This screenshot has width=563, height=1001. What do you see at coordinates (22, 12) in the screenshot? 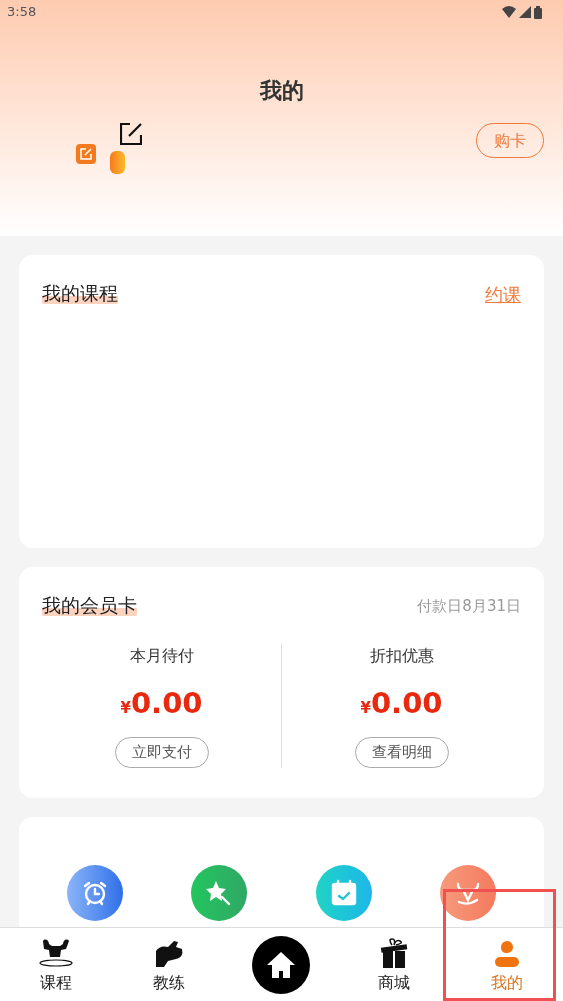
I see `status-time: 3:58` at bounding box center [22, 12].